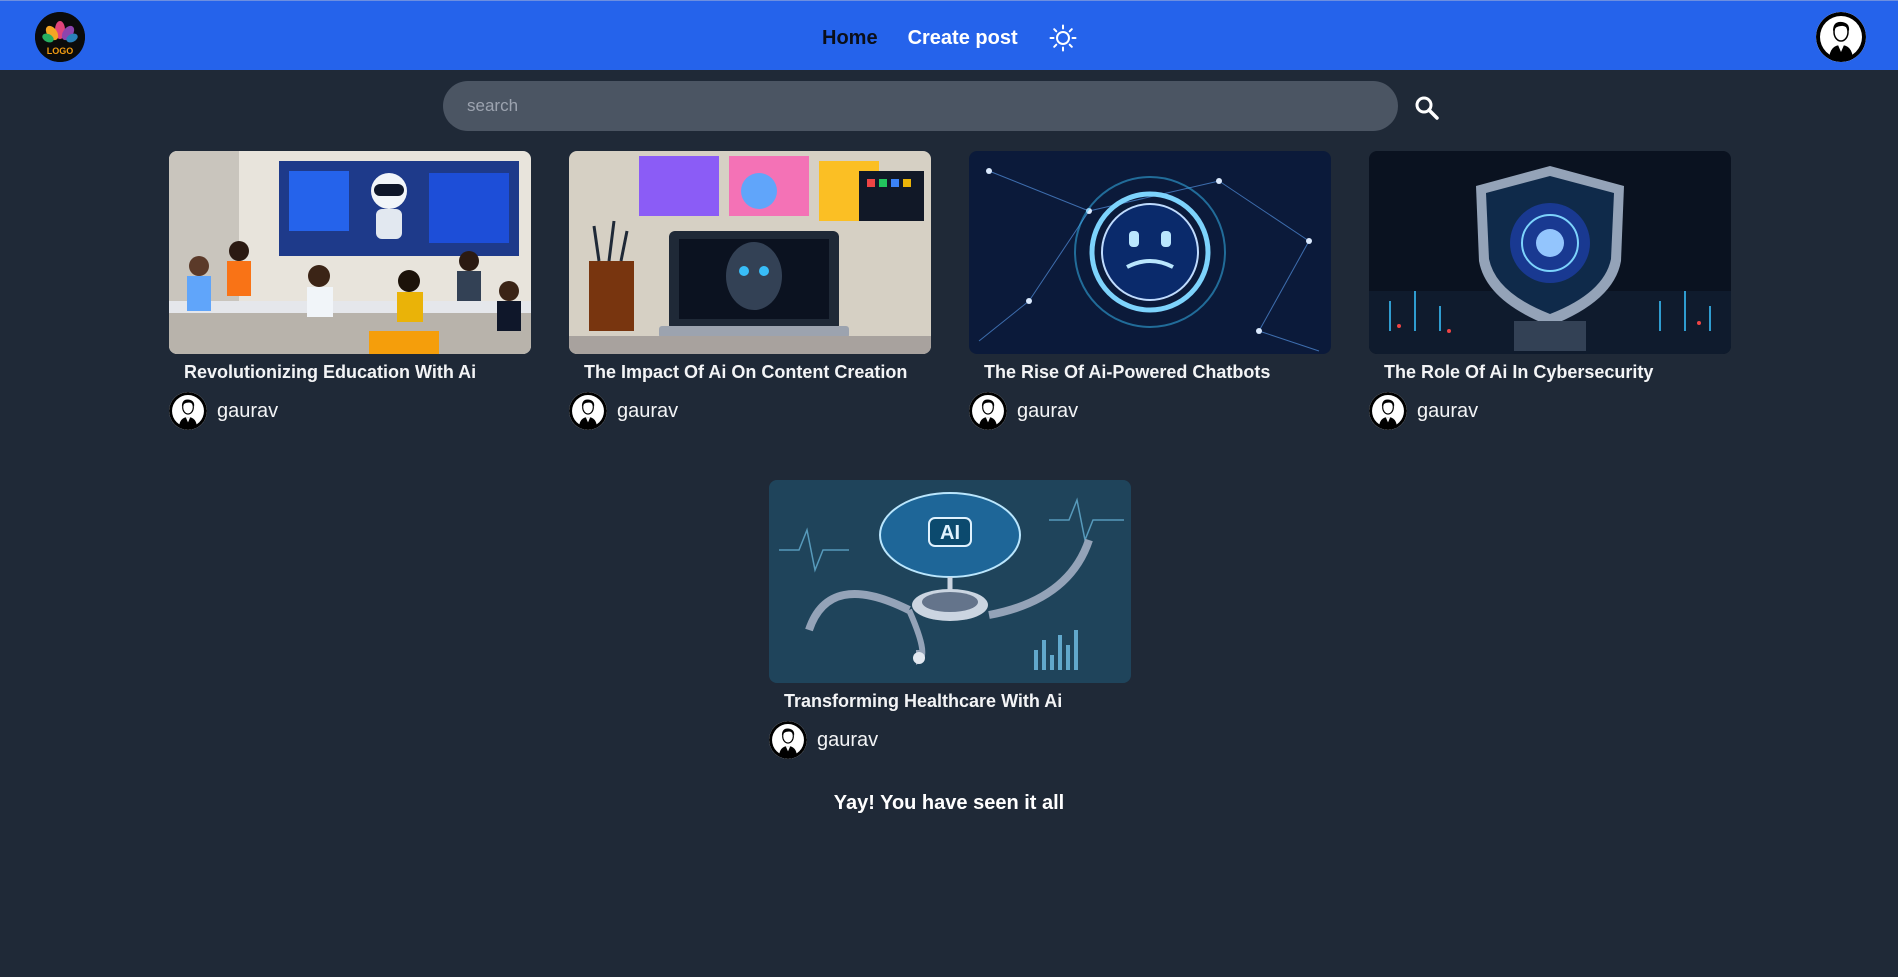 This screenshot has width=1898, height=977. What do you see at coordinates (957, 701) in the screenshot?
I see `post-title: Transforming Healthcare With Ai` at bounding box center [957, 701].